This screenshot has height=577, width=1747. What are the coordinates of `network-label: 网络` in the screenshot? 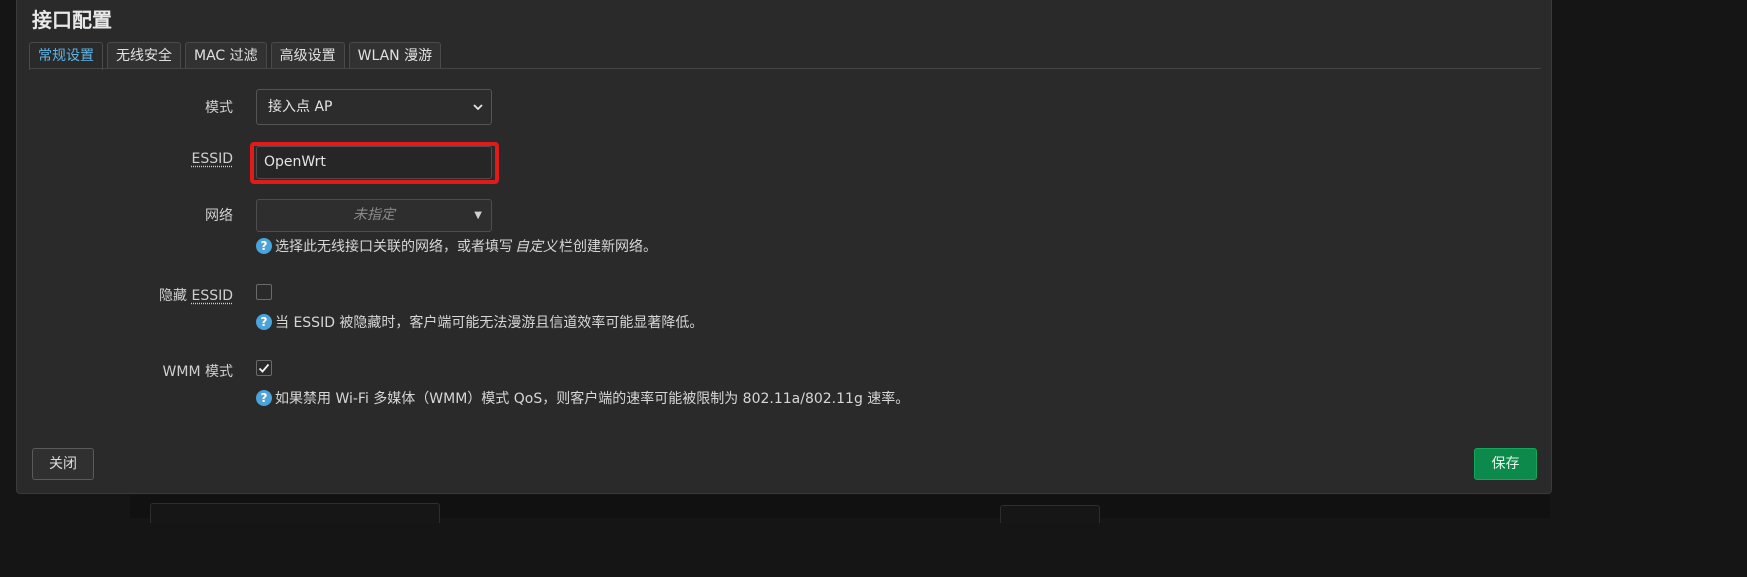 It's located at (219, 216).